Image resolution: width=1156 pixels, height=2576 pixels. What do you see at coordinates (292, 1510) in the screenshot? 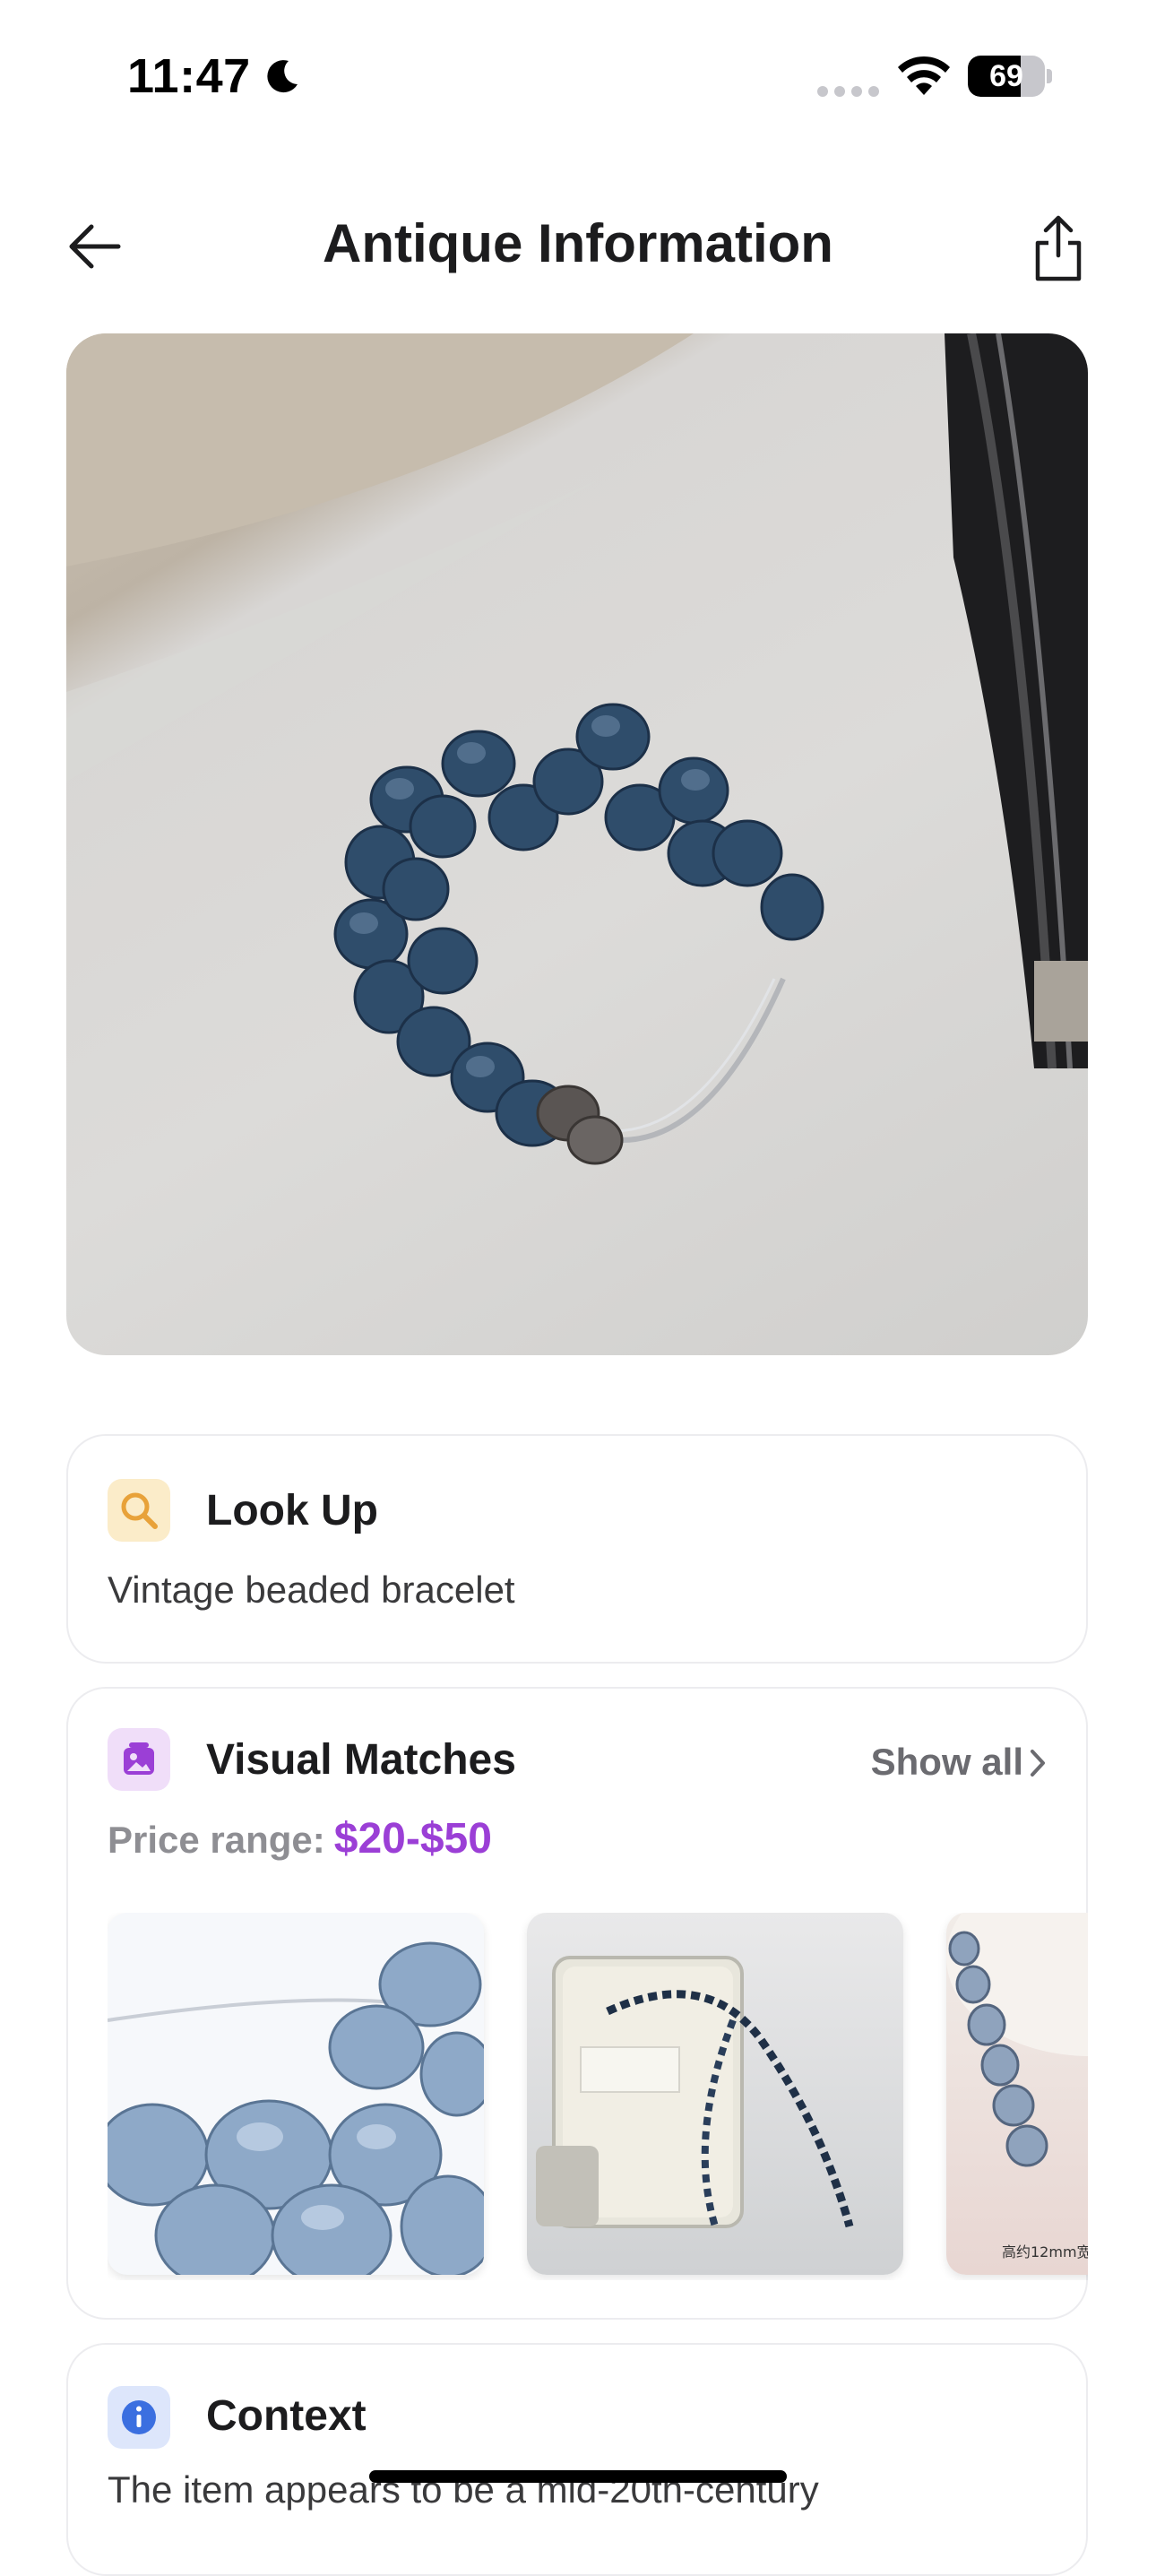
I see `lookup-title: Look Up` at bounding box center [292, 1510].